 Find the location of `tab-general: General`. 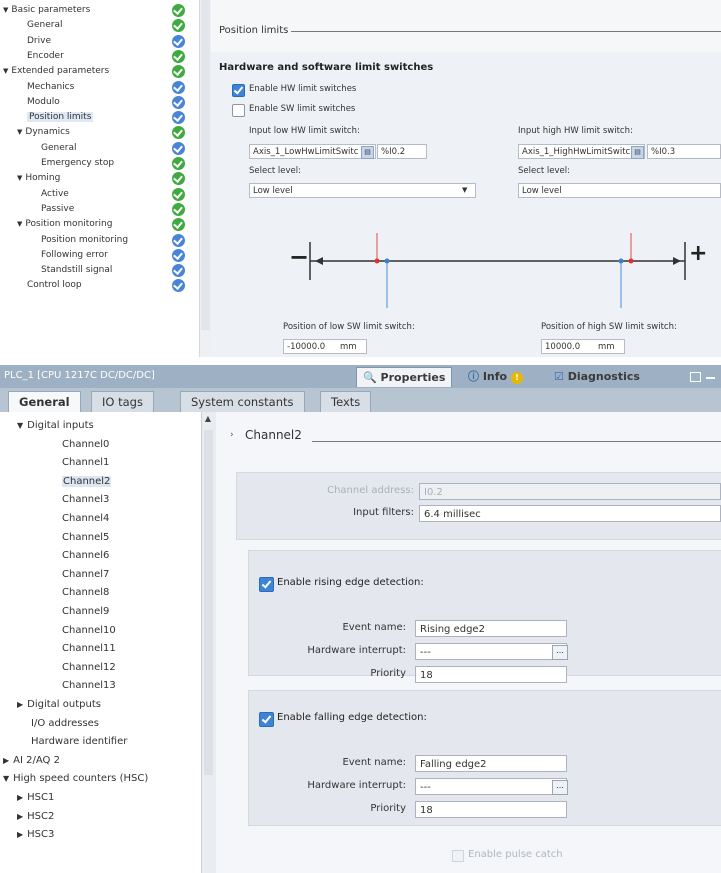

tab-general: General is located at coordinates (44, 402).